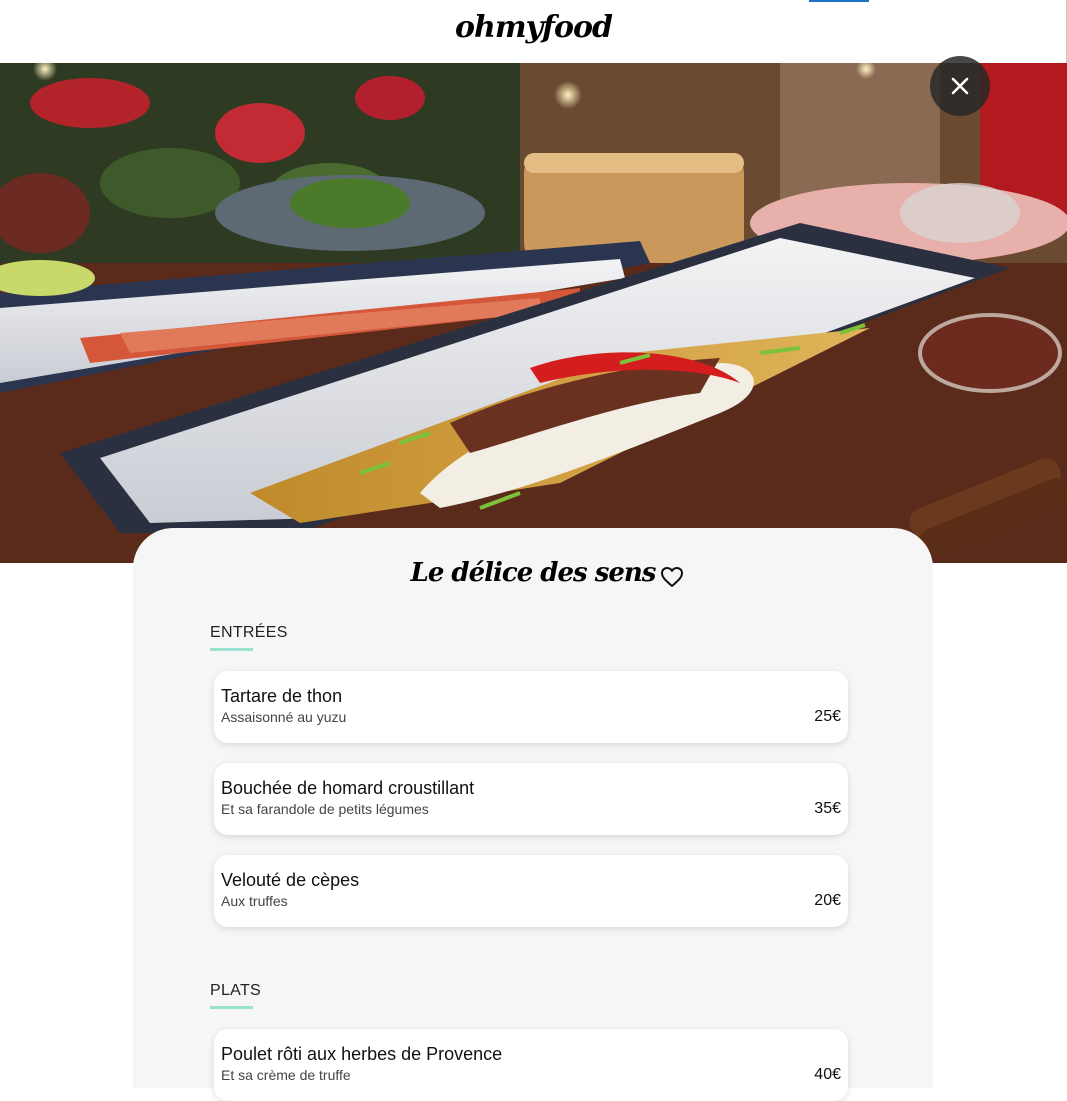 The height and width of the screenshot is (1101, 1067). Describe the element at coordinates (290, 880) in the screenshot. I see `dish-name: Velouté de cèpes` at that location.